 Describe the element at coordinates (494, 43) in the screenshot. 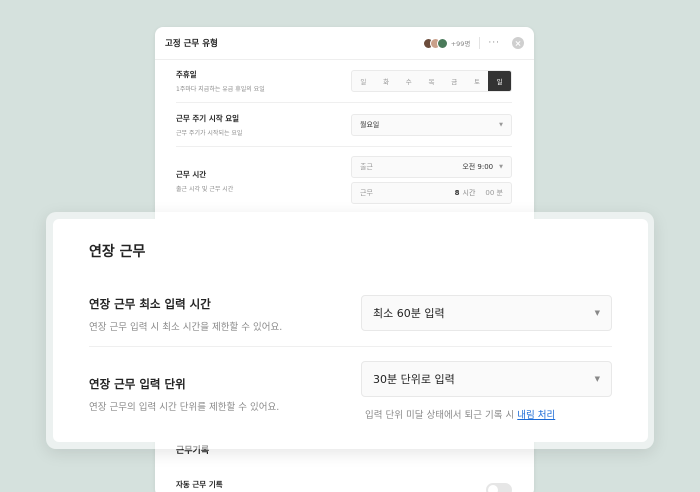

I see `more-icon: ···` at that location.